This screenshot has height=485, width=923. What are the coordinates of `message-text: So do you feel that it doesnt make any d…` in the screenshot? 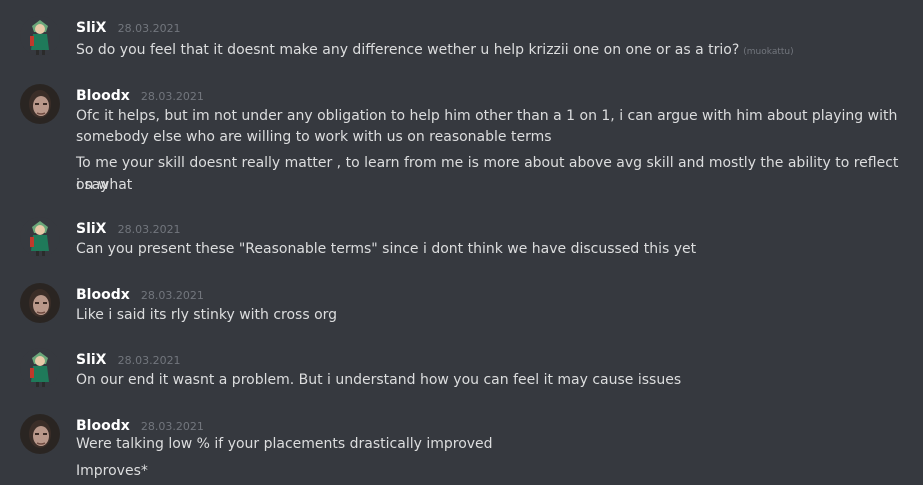 It's located at (408, 50).